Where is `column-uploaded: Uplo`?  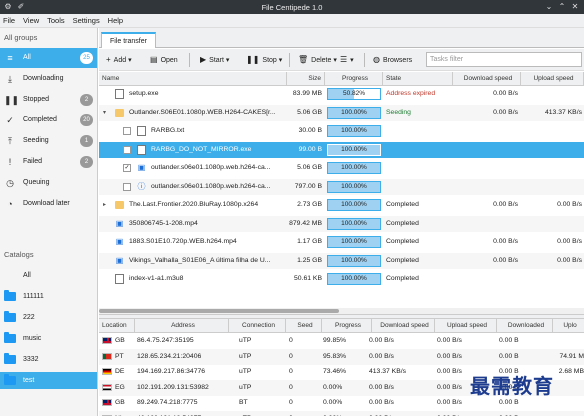
column-uploaded: Uplo is located at coordinates (568, 326).